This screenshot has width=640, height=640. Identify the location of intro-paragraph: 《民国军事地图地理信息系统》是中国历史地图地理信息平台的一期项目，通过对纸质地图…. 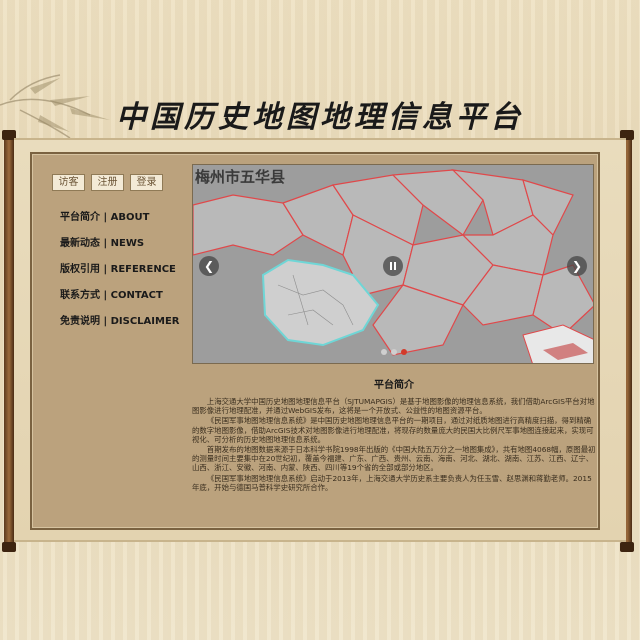
(393, 430).